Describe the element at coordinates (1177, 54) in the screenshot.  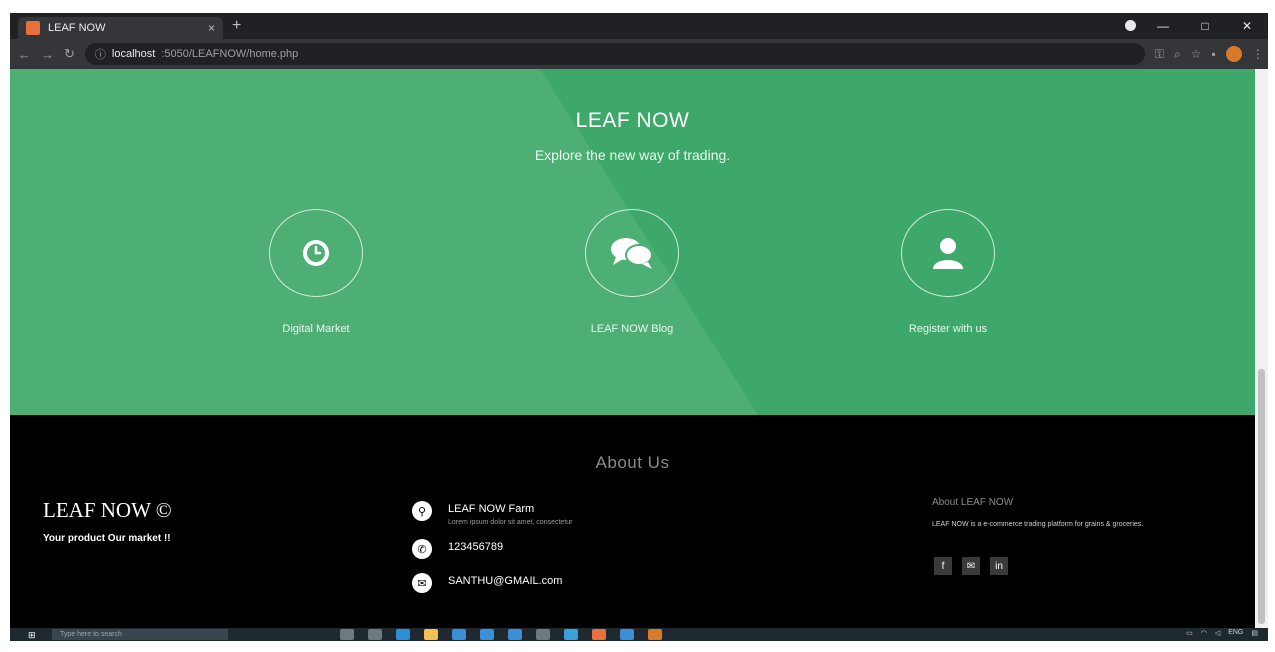
I see `zoom-icon: ⌕` at that location.